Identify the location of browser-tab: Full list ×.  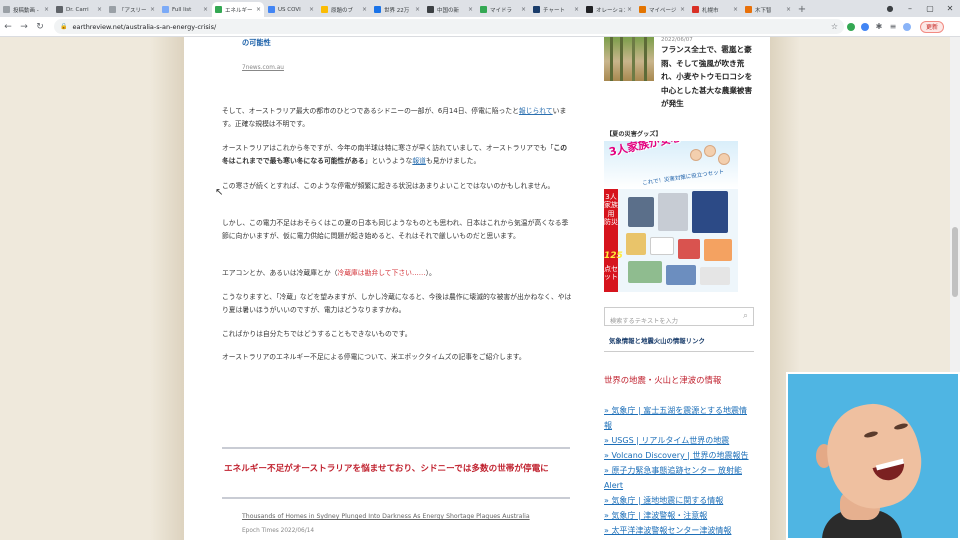
(185, 9).